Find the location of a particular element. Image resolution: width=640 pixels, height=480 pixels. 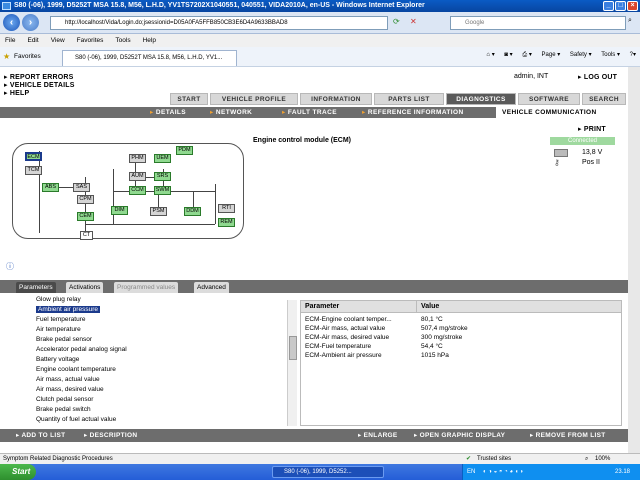

search-icon: ⌕ is located at coordinates (630, 21).